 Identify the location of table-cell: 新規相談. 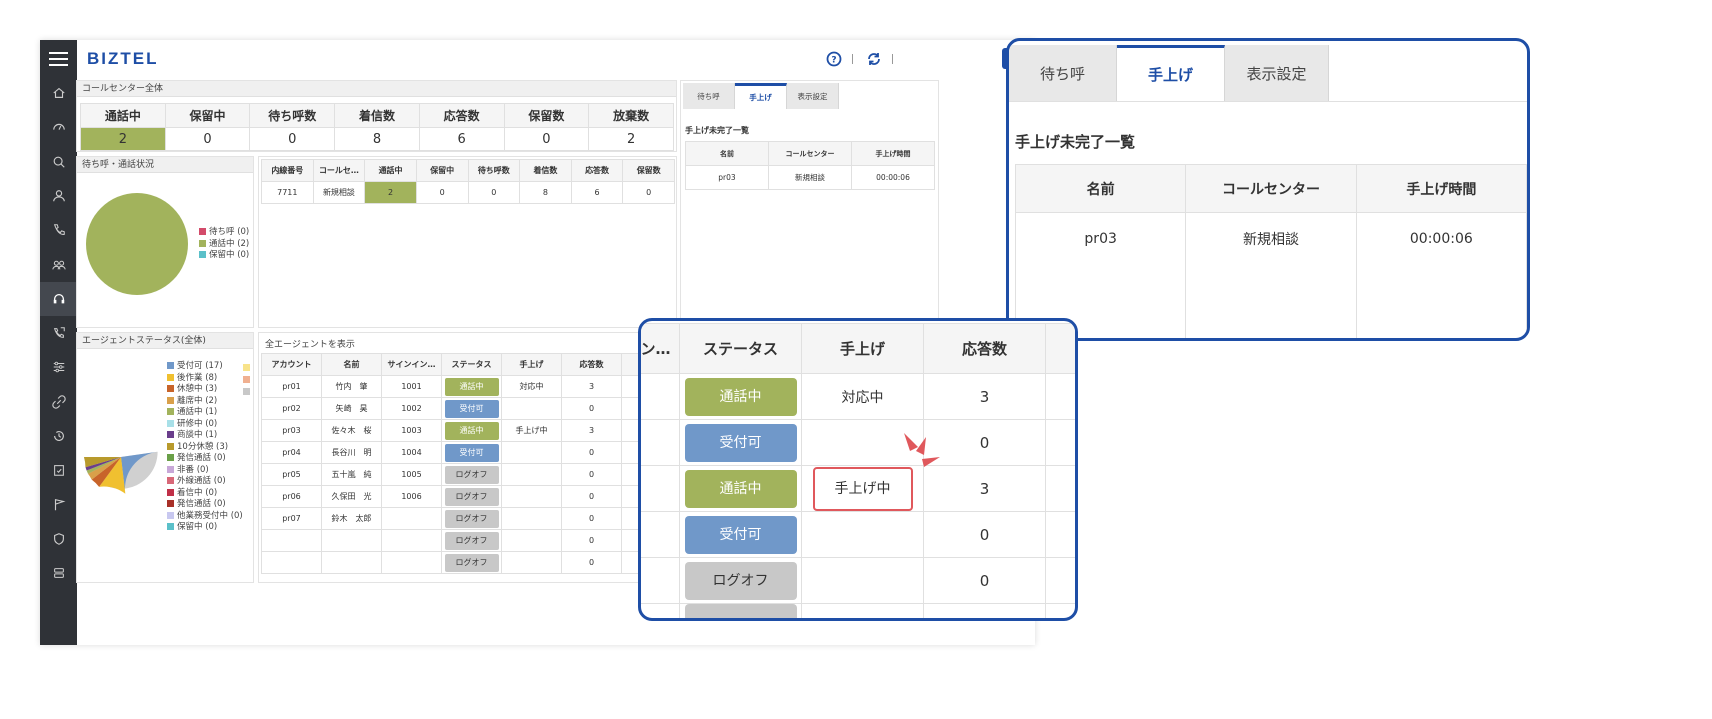
(1271, 238).